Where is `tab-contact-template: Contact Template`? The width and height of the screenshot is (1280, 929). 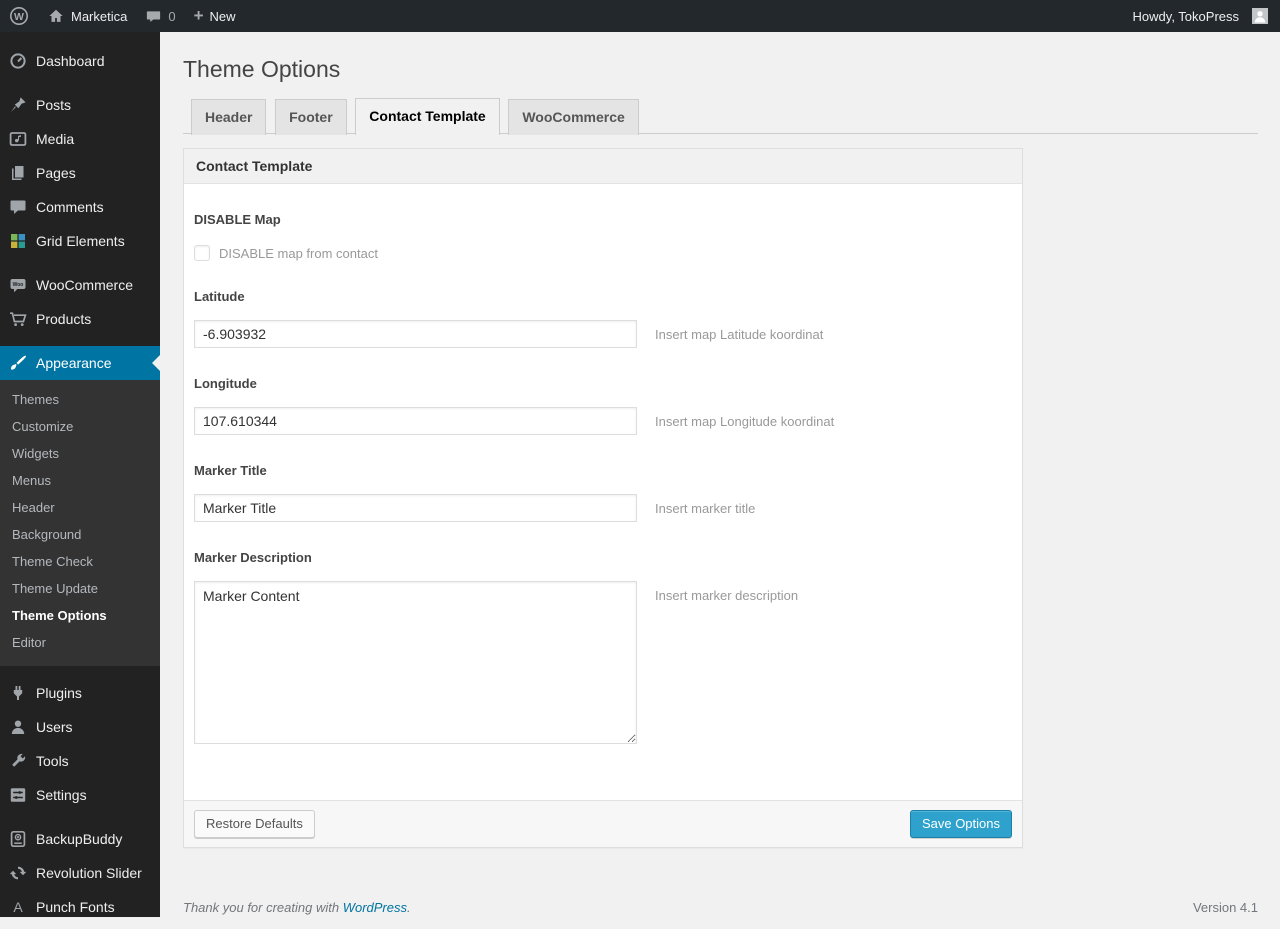
tab-contact-template: Contact Template is located at coordinates (427, 116).